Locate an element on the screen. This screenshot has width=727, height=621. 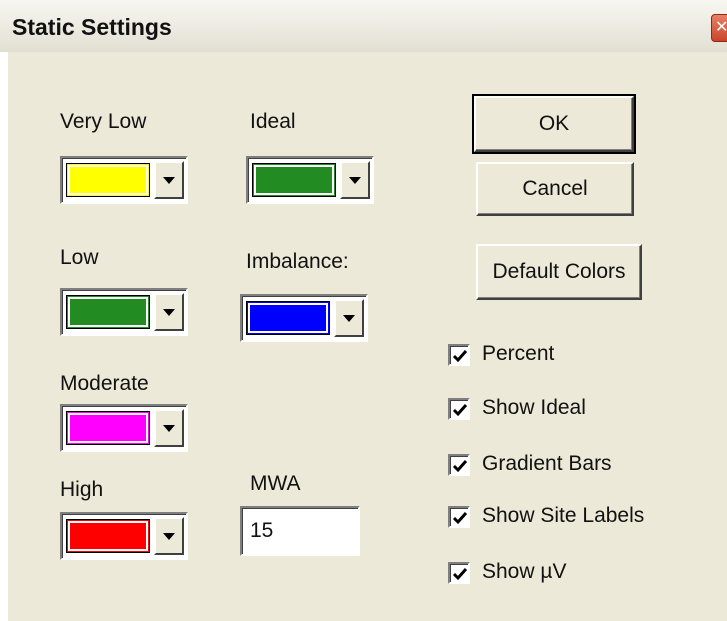
low-color-dropdown is located at coordinates (124, 312).